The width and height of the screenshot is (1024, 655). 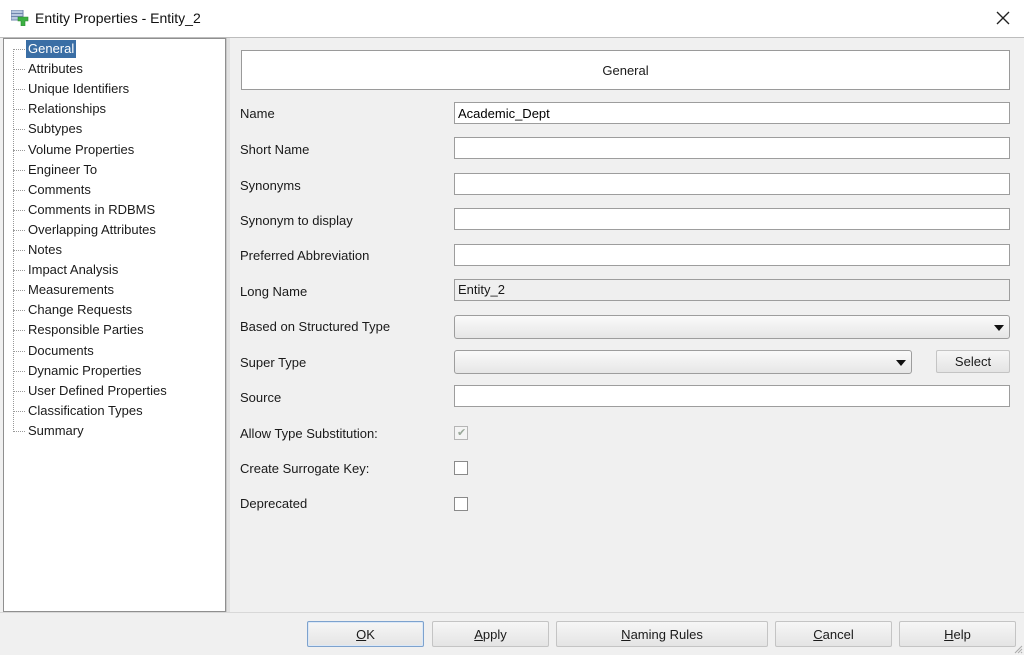 What do you see at coordinates (62, 170) in the screenshot?
I see `tree-item-engineer-to: Engineer To` at bounding box center [62, 170].